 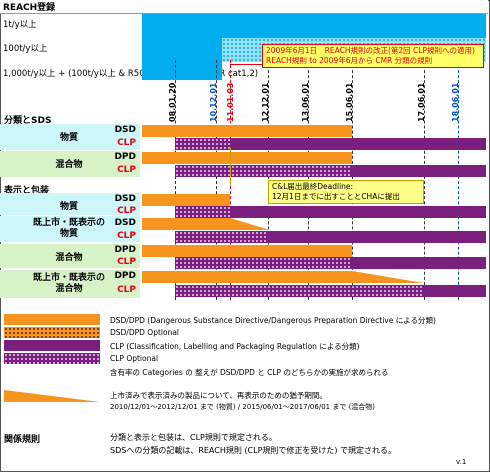 I want to click on footer-version: v.1, so click(x=461, y=462).